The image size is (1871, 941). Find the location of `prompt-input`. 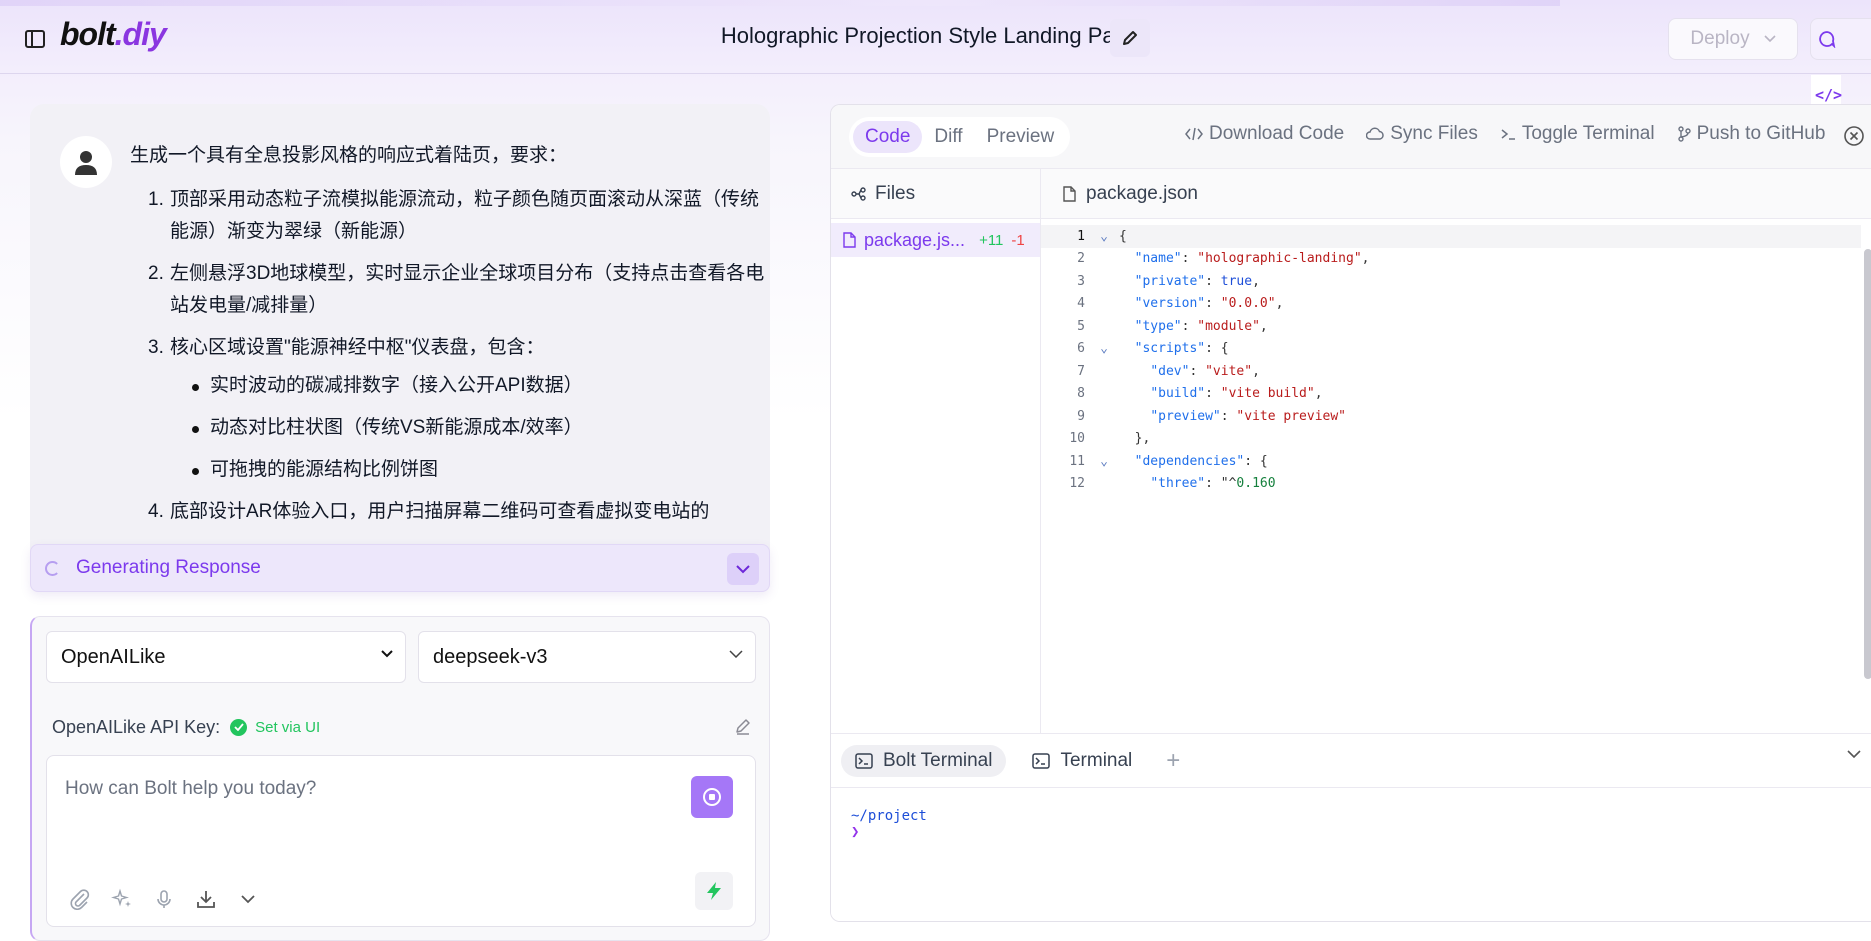

prompt-input is located at coordinates (347, 801).